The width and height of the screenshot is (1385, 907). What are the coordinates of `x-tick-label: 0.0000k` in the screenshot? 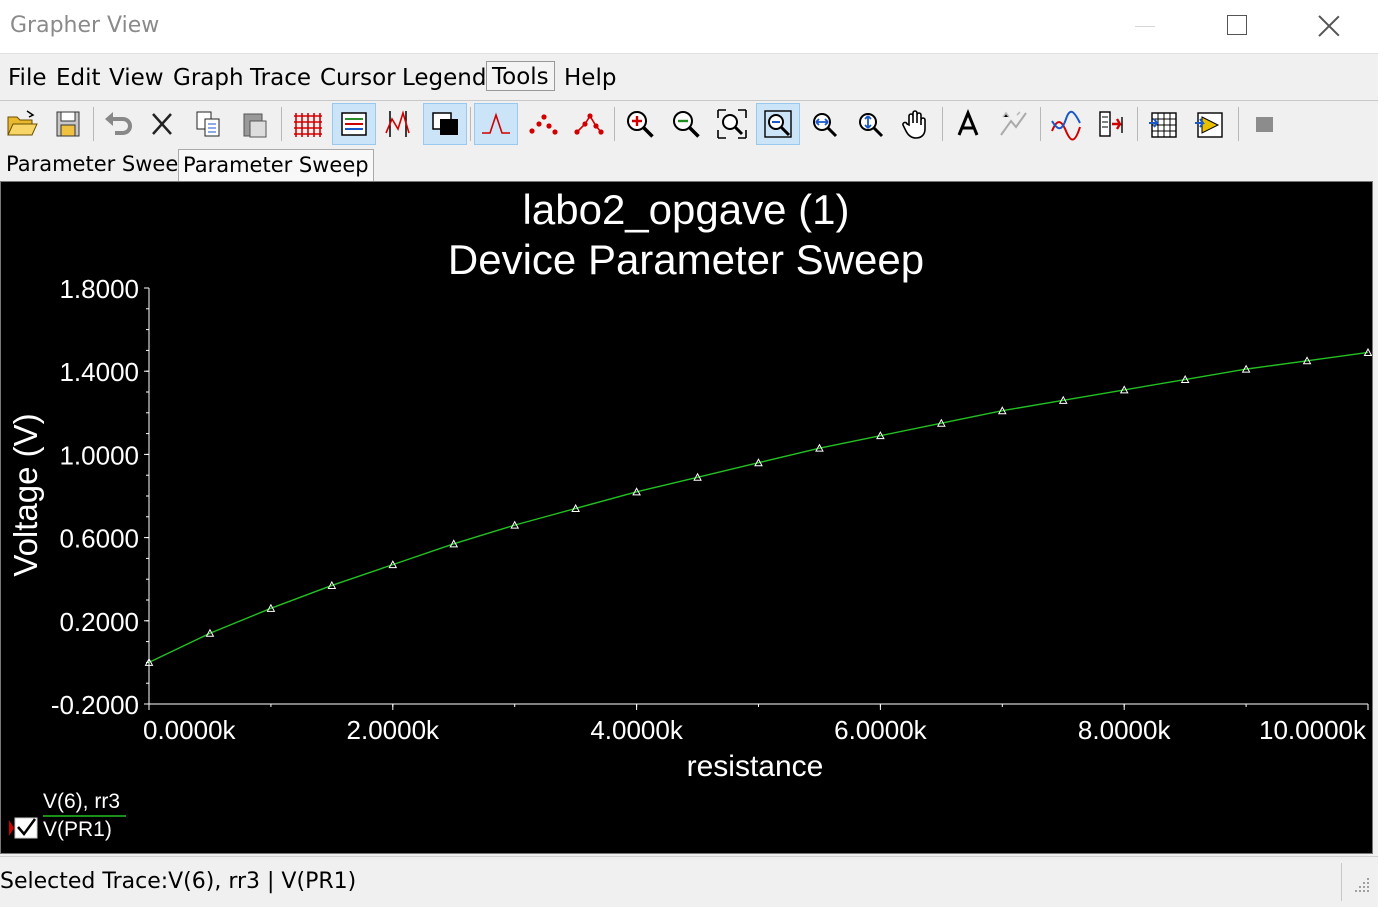 It's located at (190, 730).